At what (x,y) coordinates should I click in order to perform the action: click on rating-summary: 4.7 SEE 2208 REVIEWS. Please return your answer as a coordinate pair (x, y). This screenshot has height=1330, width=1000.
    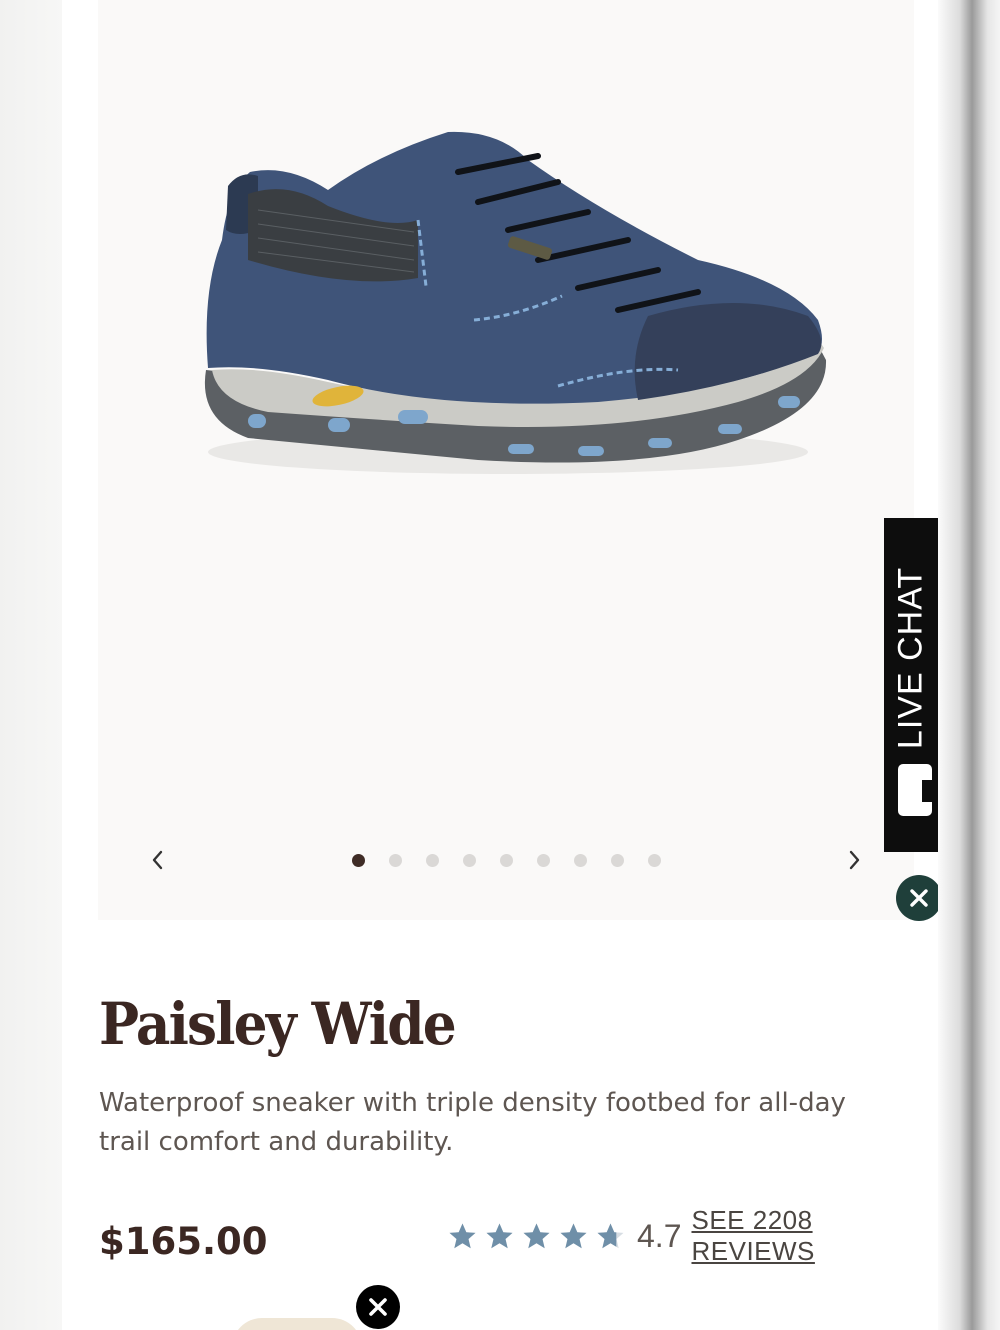
    Looking at the image, I should click on (693, 1235).